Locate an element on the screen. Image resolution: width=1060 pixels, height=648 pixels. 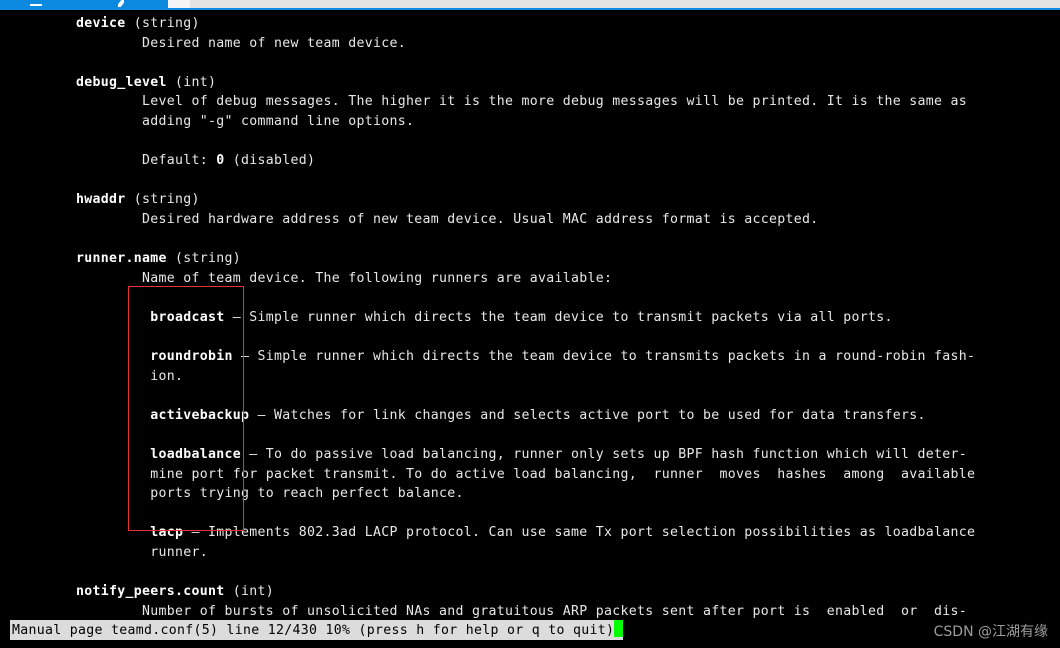
terminal-keyword: lacp is located at coordinates (167, 533).